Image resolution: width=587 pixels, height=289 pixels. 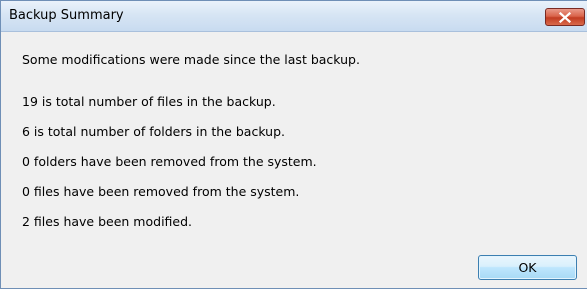 I want to click on close-icon, so click(x=565, y=17).